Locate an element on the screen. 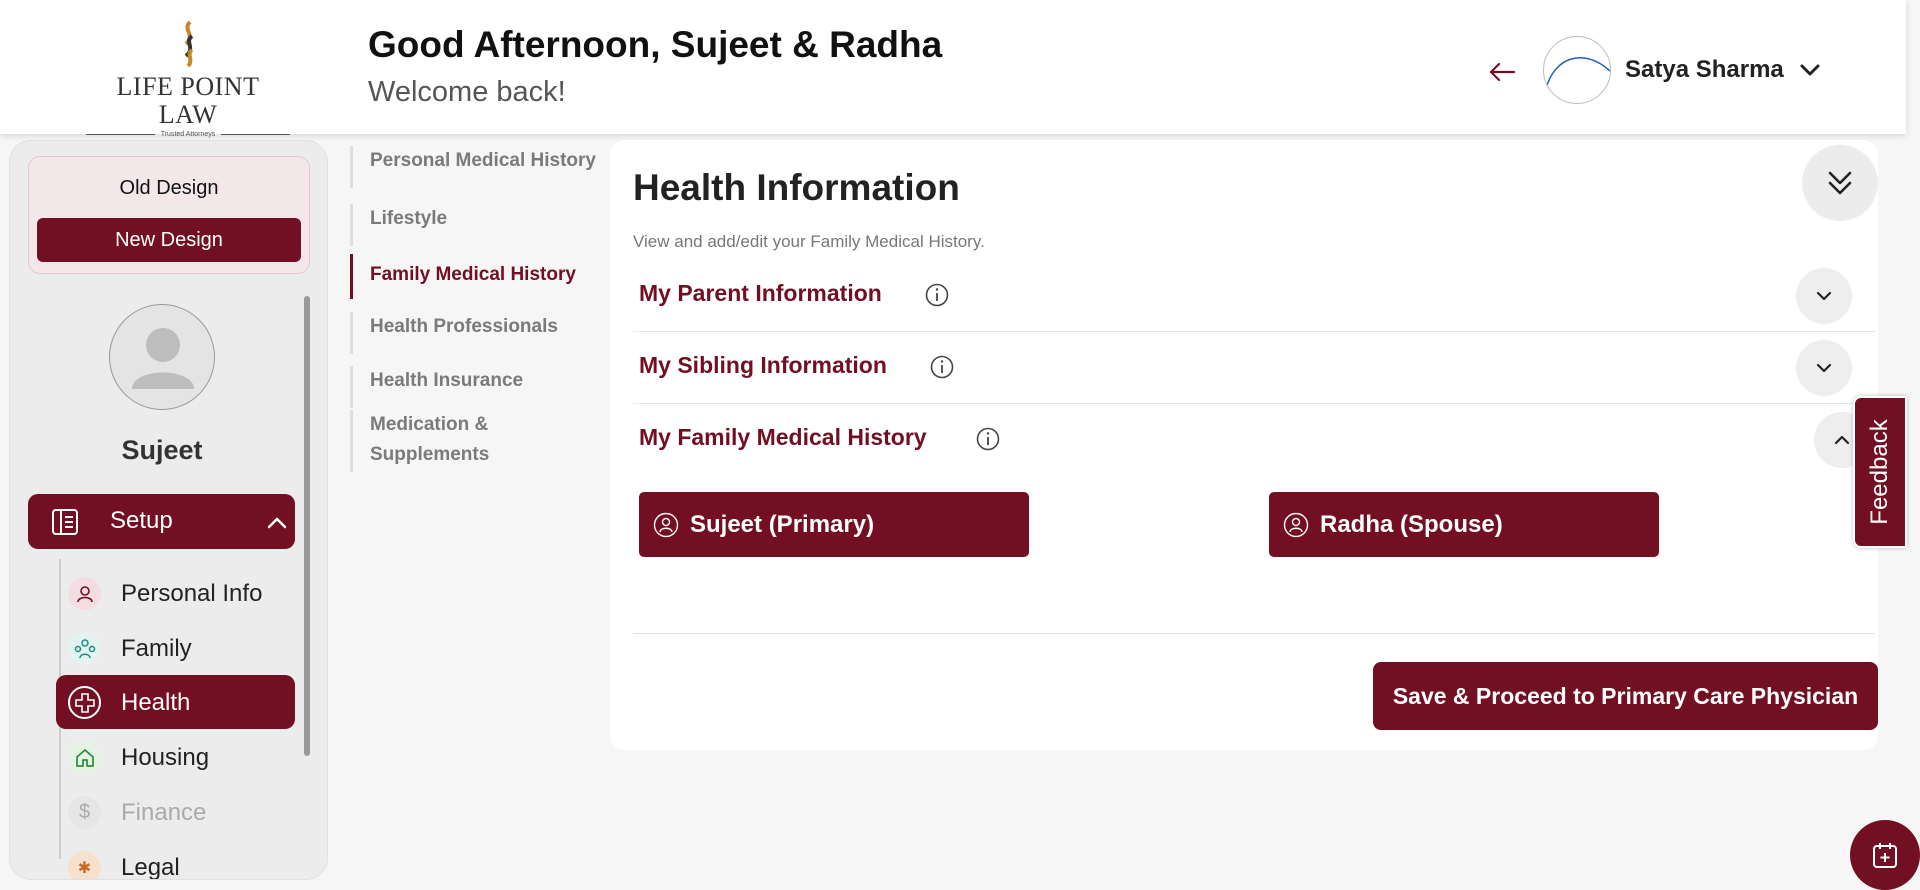 This screenshot has width=1920, height=890. setup-label: Setup is located at coordinates (141, 520).